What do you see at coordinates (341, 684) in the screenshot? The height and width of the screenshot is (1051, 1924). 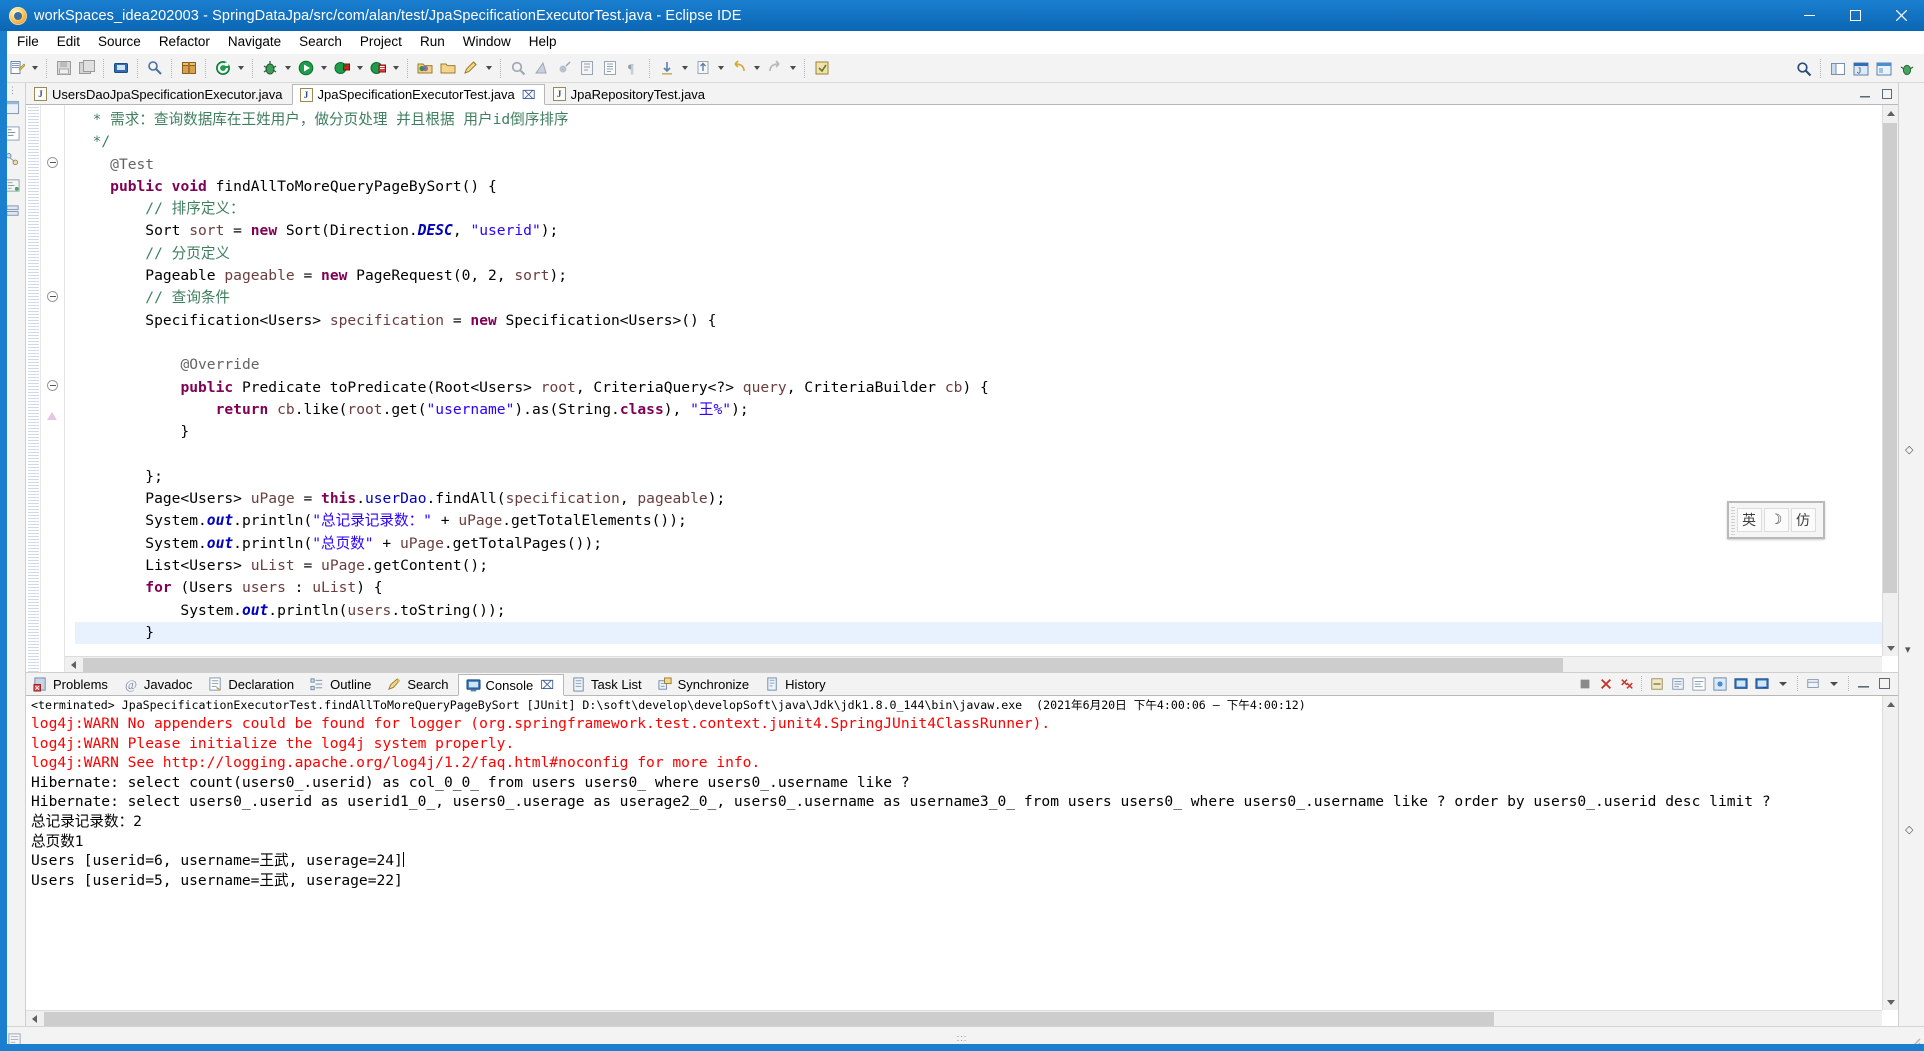 I see `tab-outline: Outline` at bounding box center [341, 684].